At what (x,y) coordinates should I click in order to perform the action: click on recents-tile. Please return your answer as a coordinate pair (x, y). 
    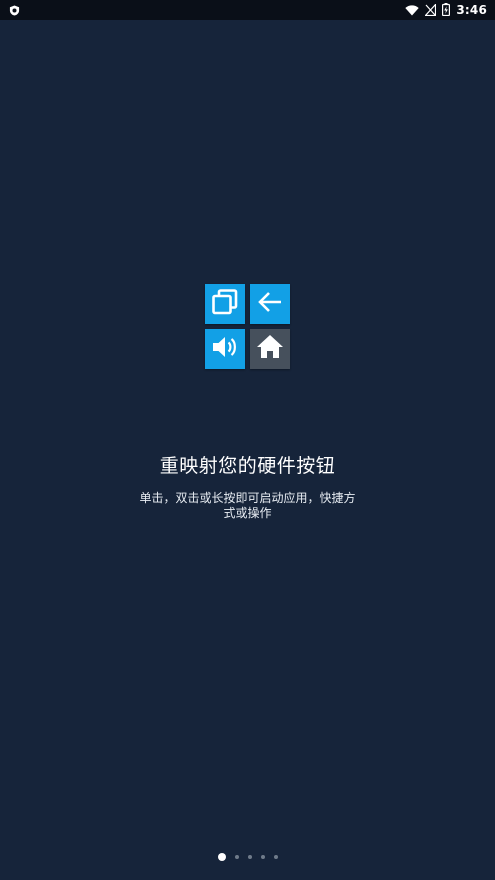
    Looking at the image, I should click on (225, 304).